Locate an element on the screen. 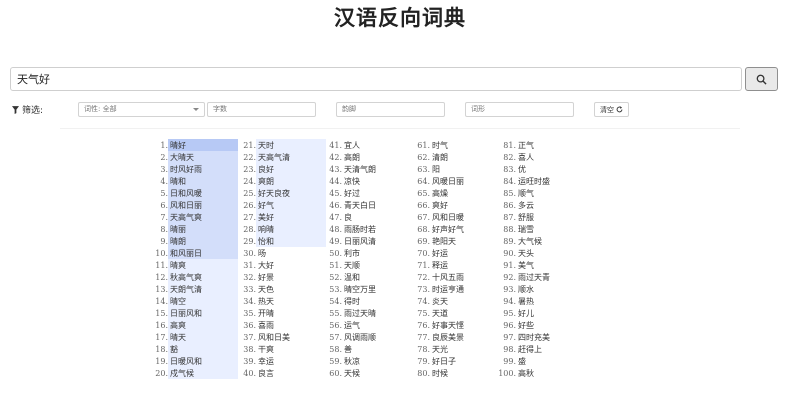 This screenshot has width=800, height=405. result-item: 1. 晴好 is located at coordinates (167, 146).